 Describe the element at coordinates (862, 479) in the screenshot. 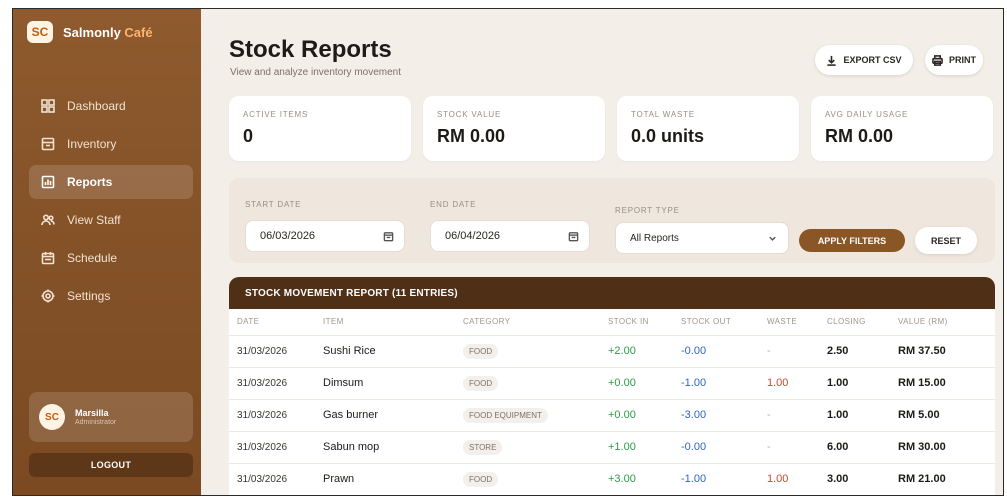

I see `cell-closing: 3.00` at that location.